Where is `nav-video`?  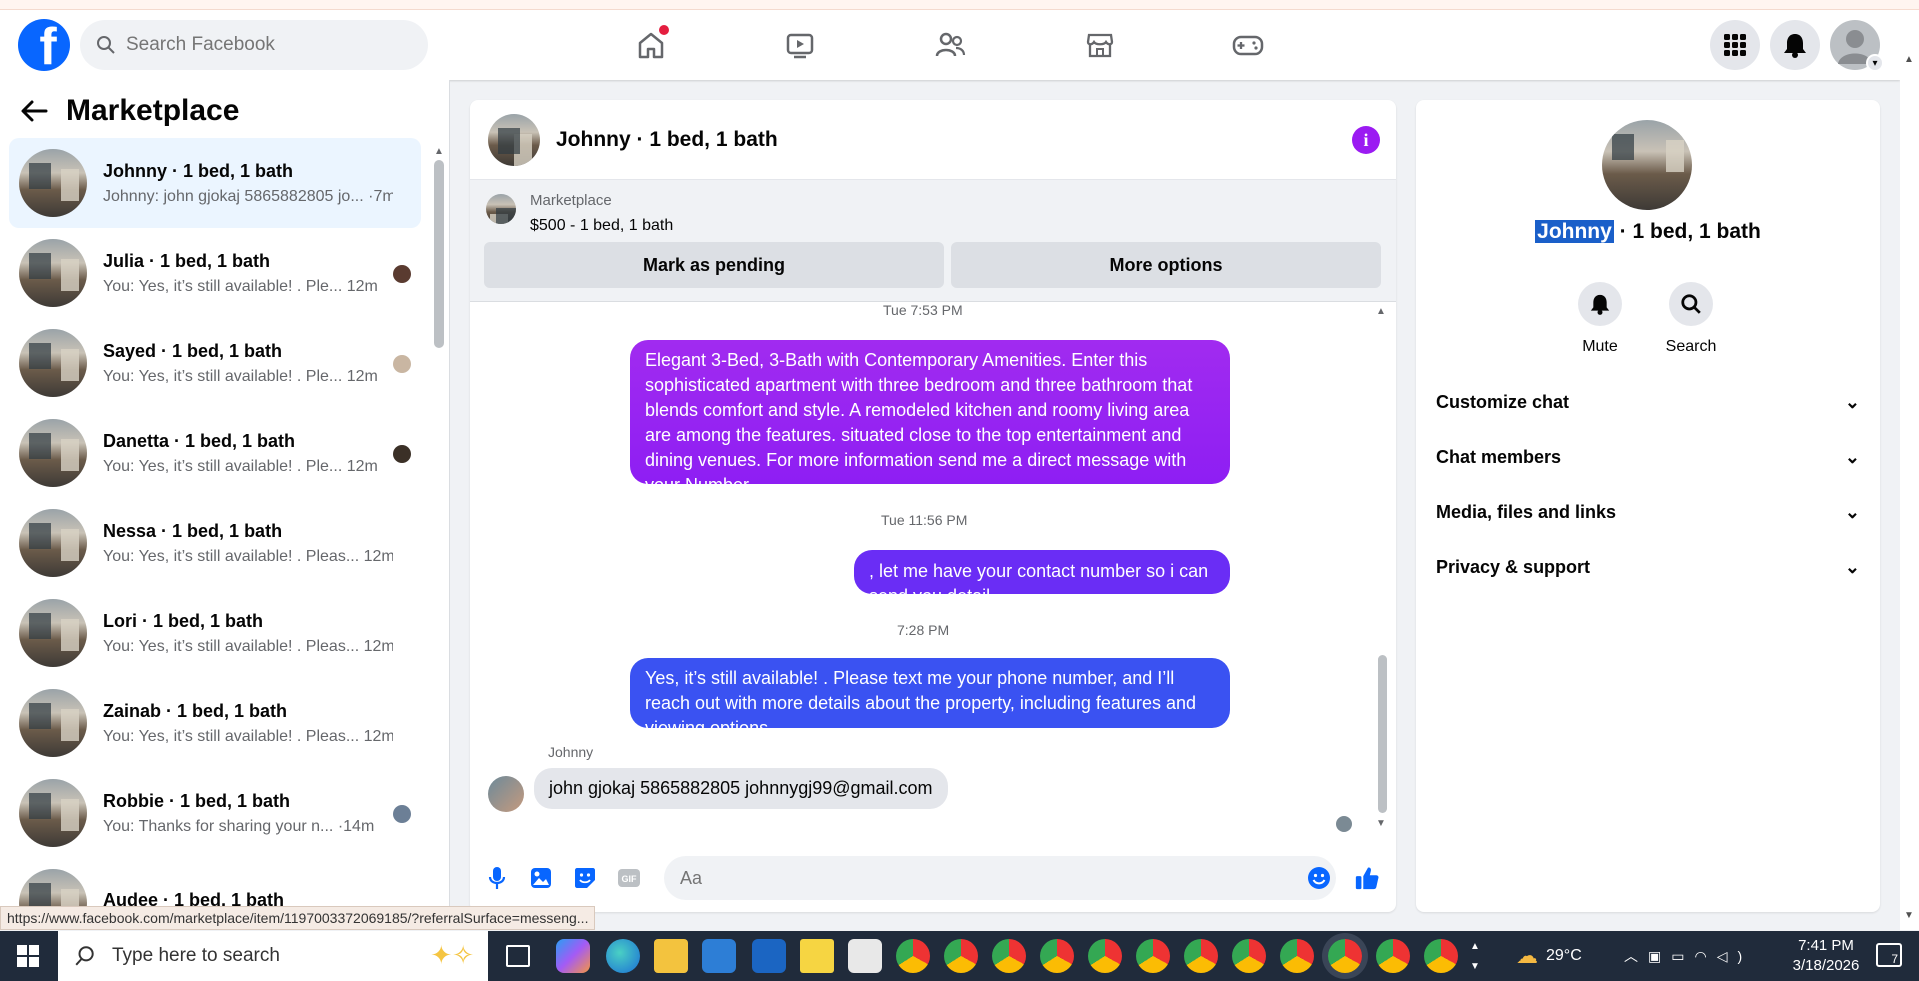 nav-video is located at coordinates (800, 45).